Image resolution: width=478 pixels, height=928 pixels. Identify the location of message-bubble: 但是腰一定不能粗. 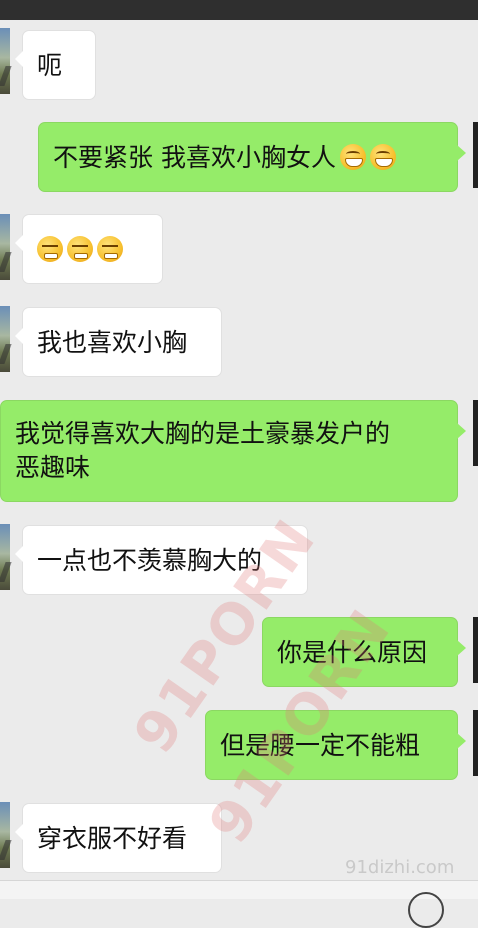
(335, 745).